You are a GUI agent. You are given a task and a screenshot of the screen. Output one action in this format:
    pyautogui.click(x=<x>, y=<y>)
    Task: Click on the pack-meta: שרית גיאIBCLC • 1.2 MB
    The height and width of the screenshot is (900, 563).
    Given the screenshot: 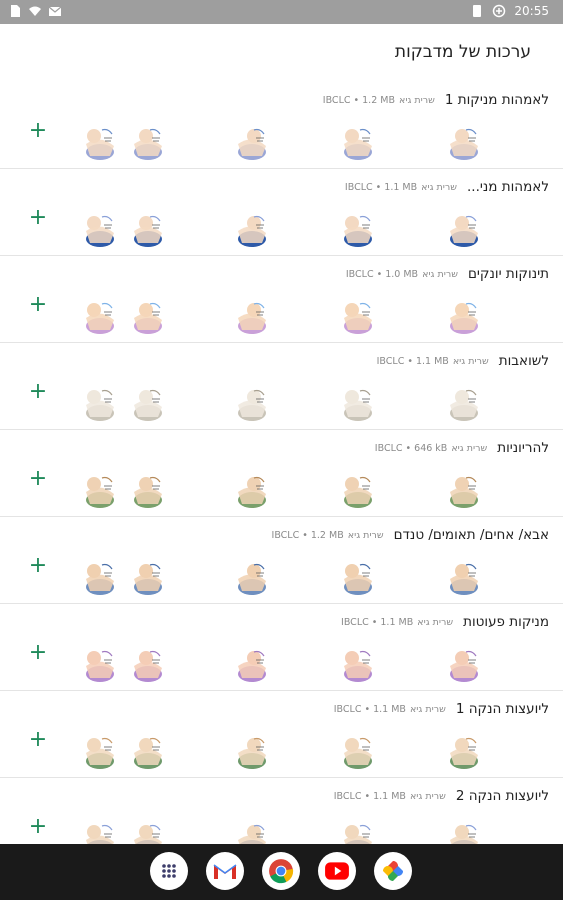 What is the action you would take?
    pyautogui.click(x=328, y=535)
    